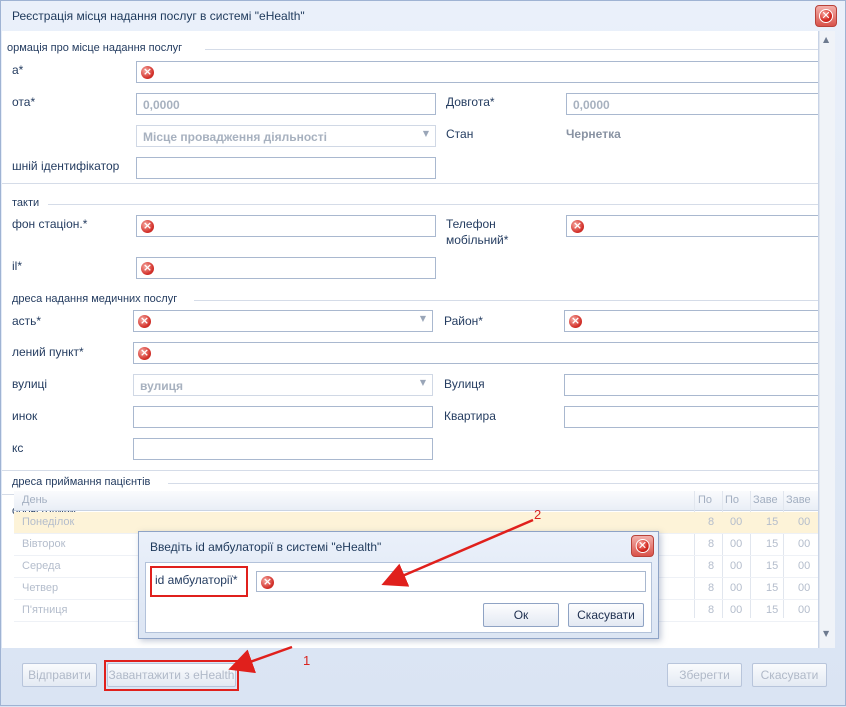 This screenshot has width=846, height=707. What do you see at coordinates (25, 416) in the screenshot?
I see `building-label: инок` at bounding box center [25, 416].